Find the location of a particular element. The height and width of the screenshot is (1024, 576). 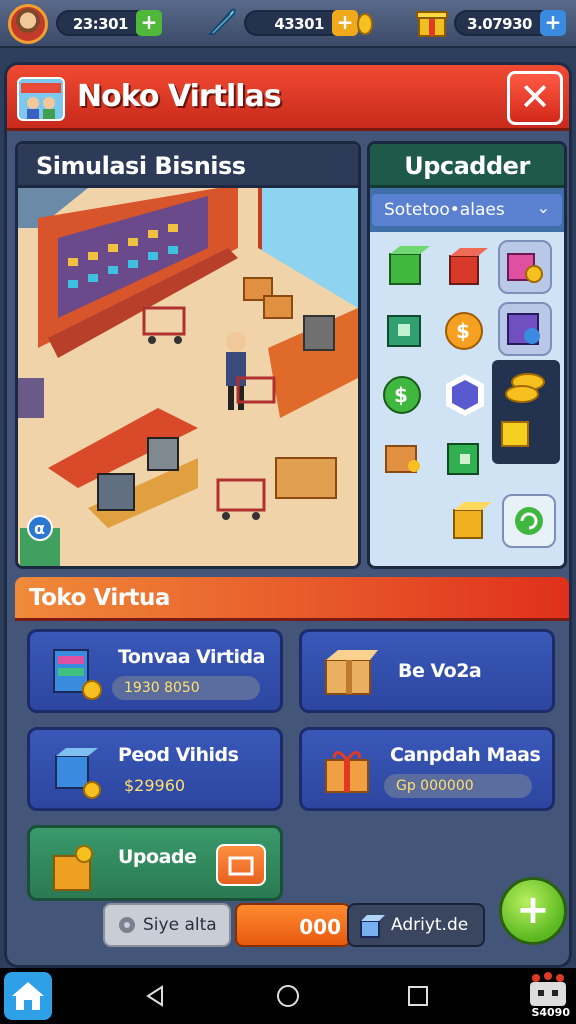

upgrade-item-coin: $ is located at coordinates (465, 331).